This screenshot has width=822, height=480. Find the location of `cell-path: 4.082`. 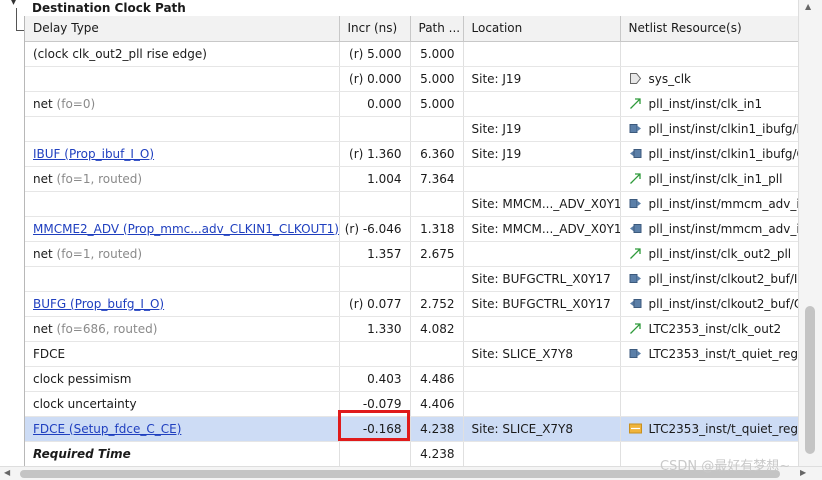

cell-path: 4.082 is located at coordinates (437, 329).